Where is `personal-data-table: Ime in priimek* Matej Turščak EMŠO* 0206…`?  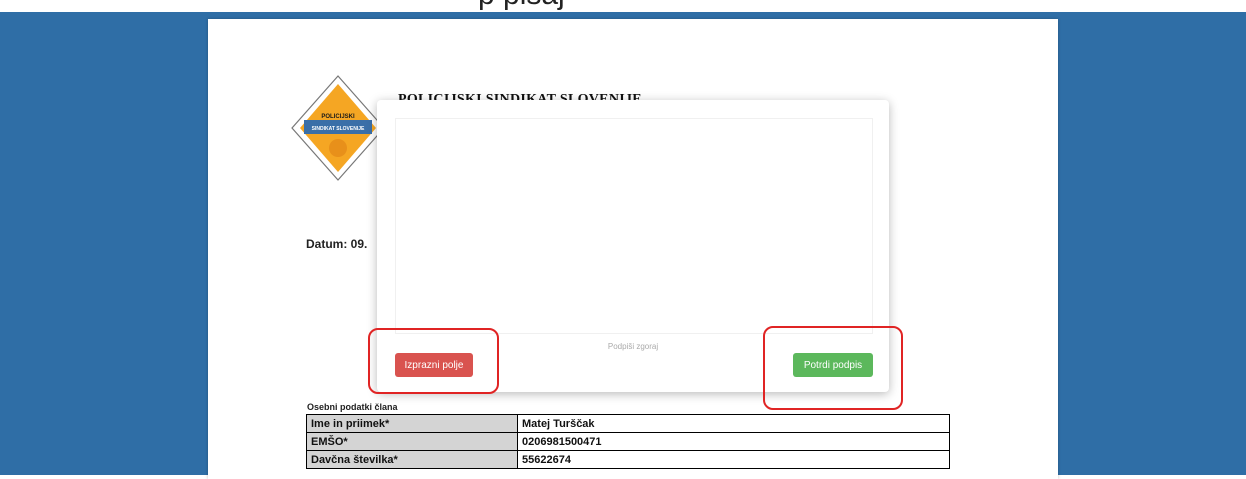 personal-data-table: Ime in priimek* Matej Turščak EMŠO* 0206… is located at coordinates (628, 441).